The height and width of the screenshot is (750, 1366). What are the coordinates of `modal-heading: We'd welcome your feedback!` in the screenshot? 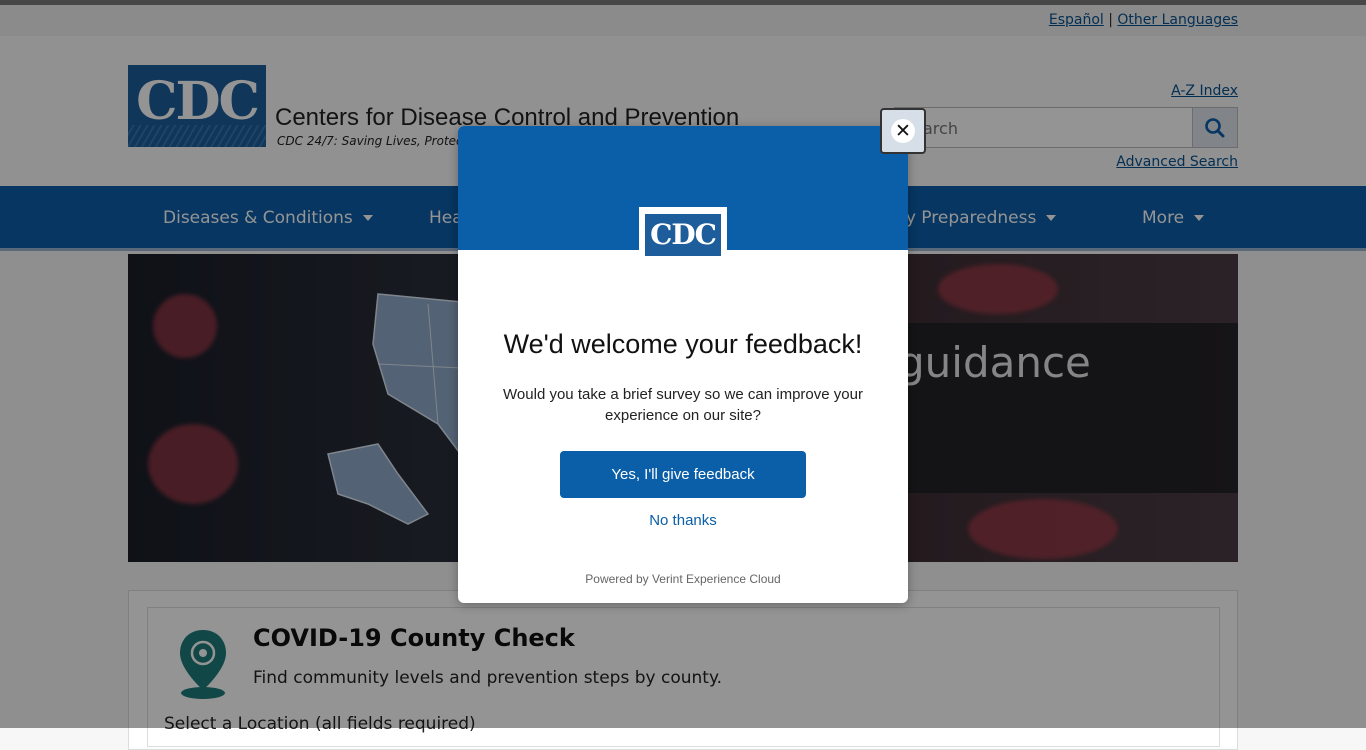 It's located at (683, 344).